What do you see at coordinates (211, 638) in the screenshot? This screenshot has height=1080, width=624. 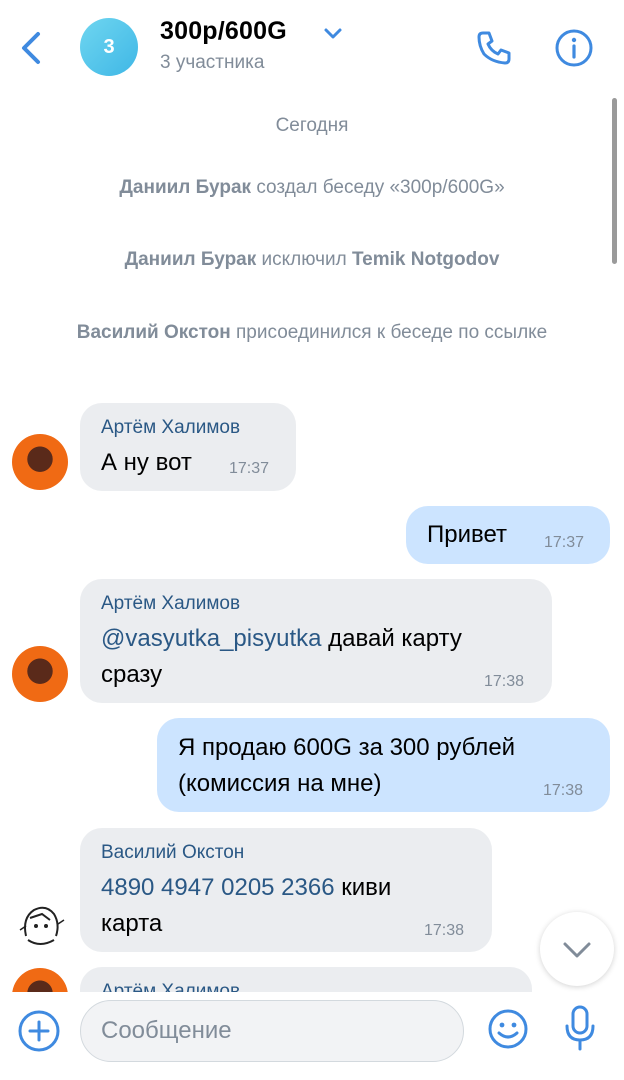 I see `mention-link: @vasyutka_pisyutka` at bounding box center [211, 638].